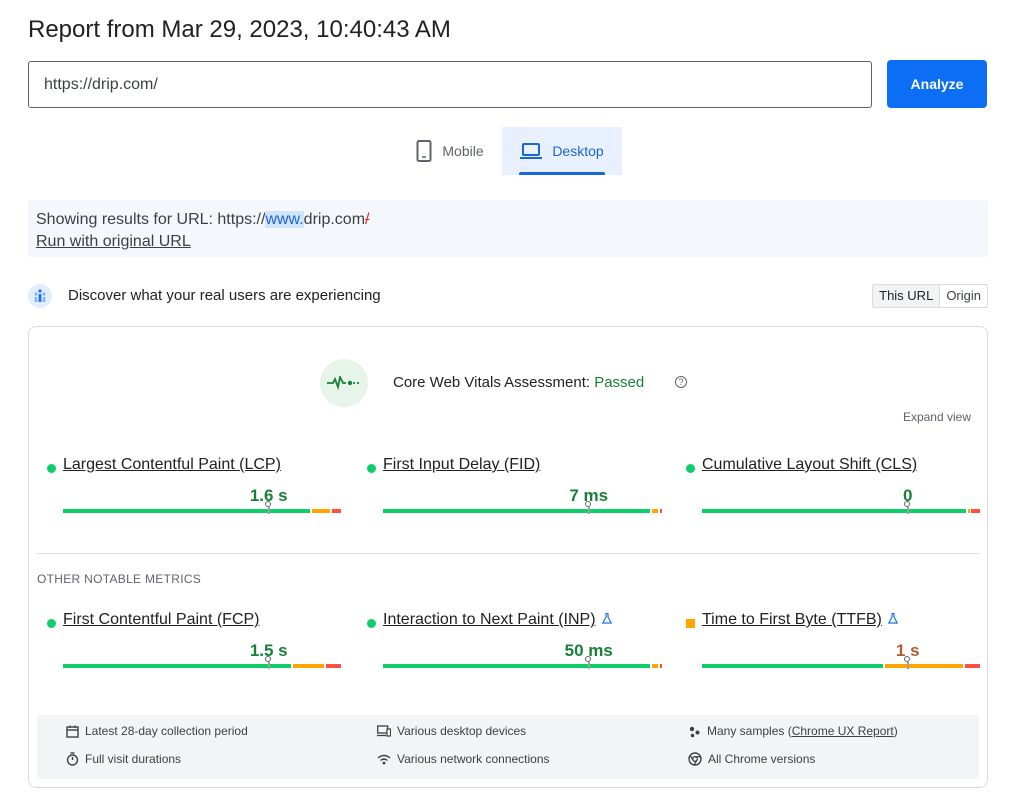  Describe the element at coordinates (384, 731) in the screenshot. I see `desktop-devices-icon` at that location.